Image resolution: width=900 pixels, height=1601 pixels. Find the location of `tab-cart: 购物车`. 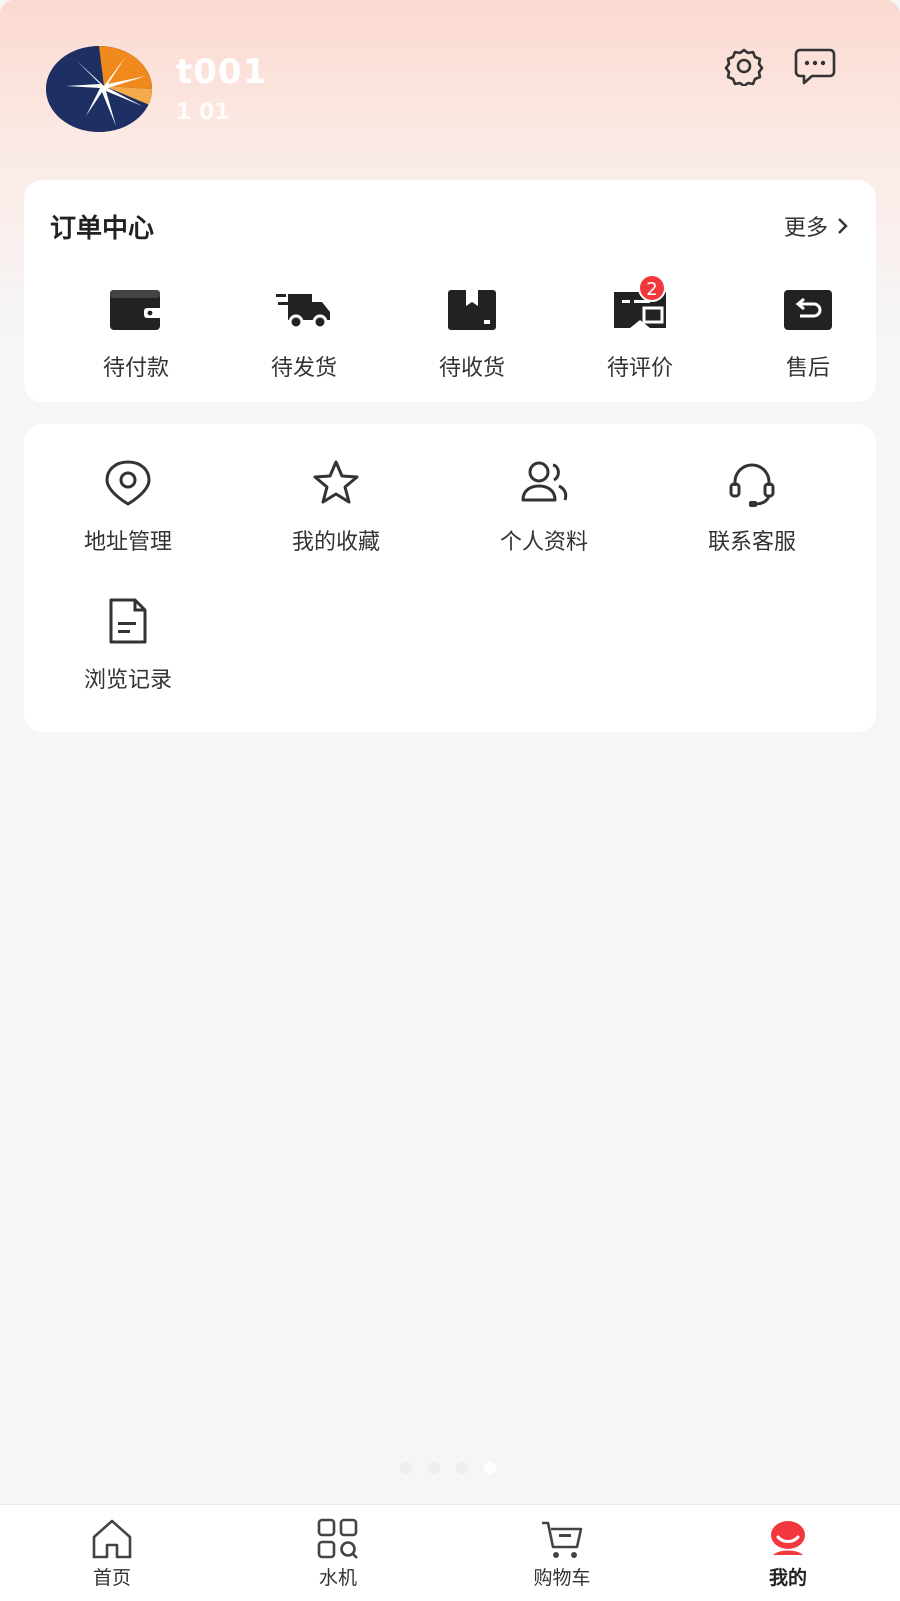

tab-cart: 购物车 is located at coordinates (562, 1553).